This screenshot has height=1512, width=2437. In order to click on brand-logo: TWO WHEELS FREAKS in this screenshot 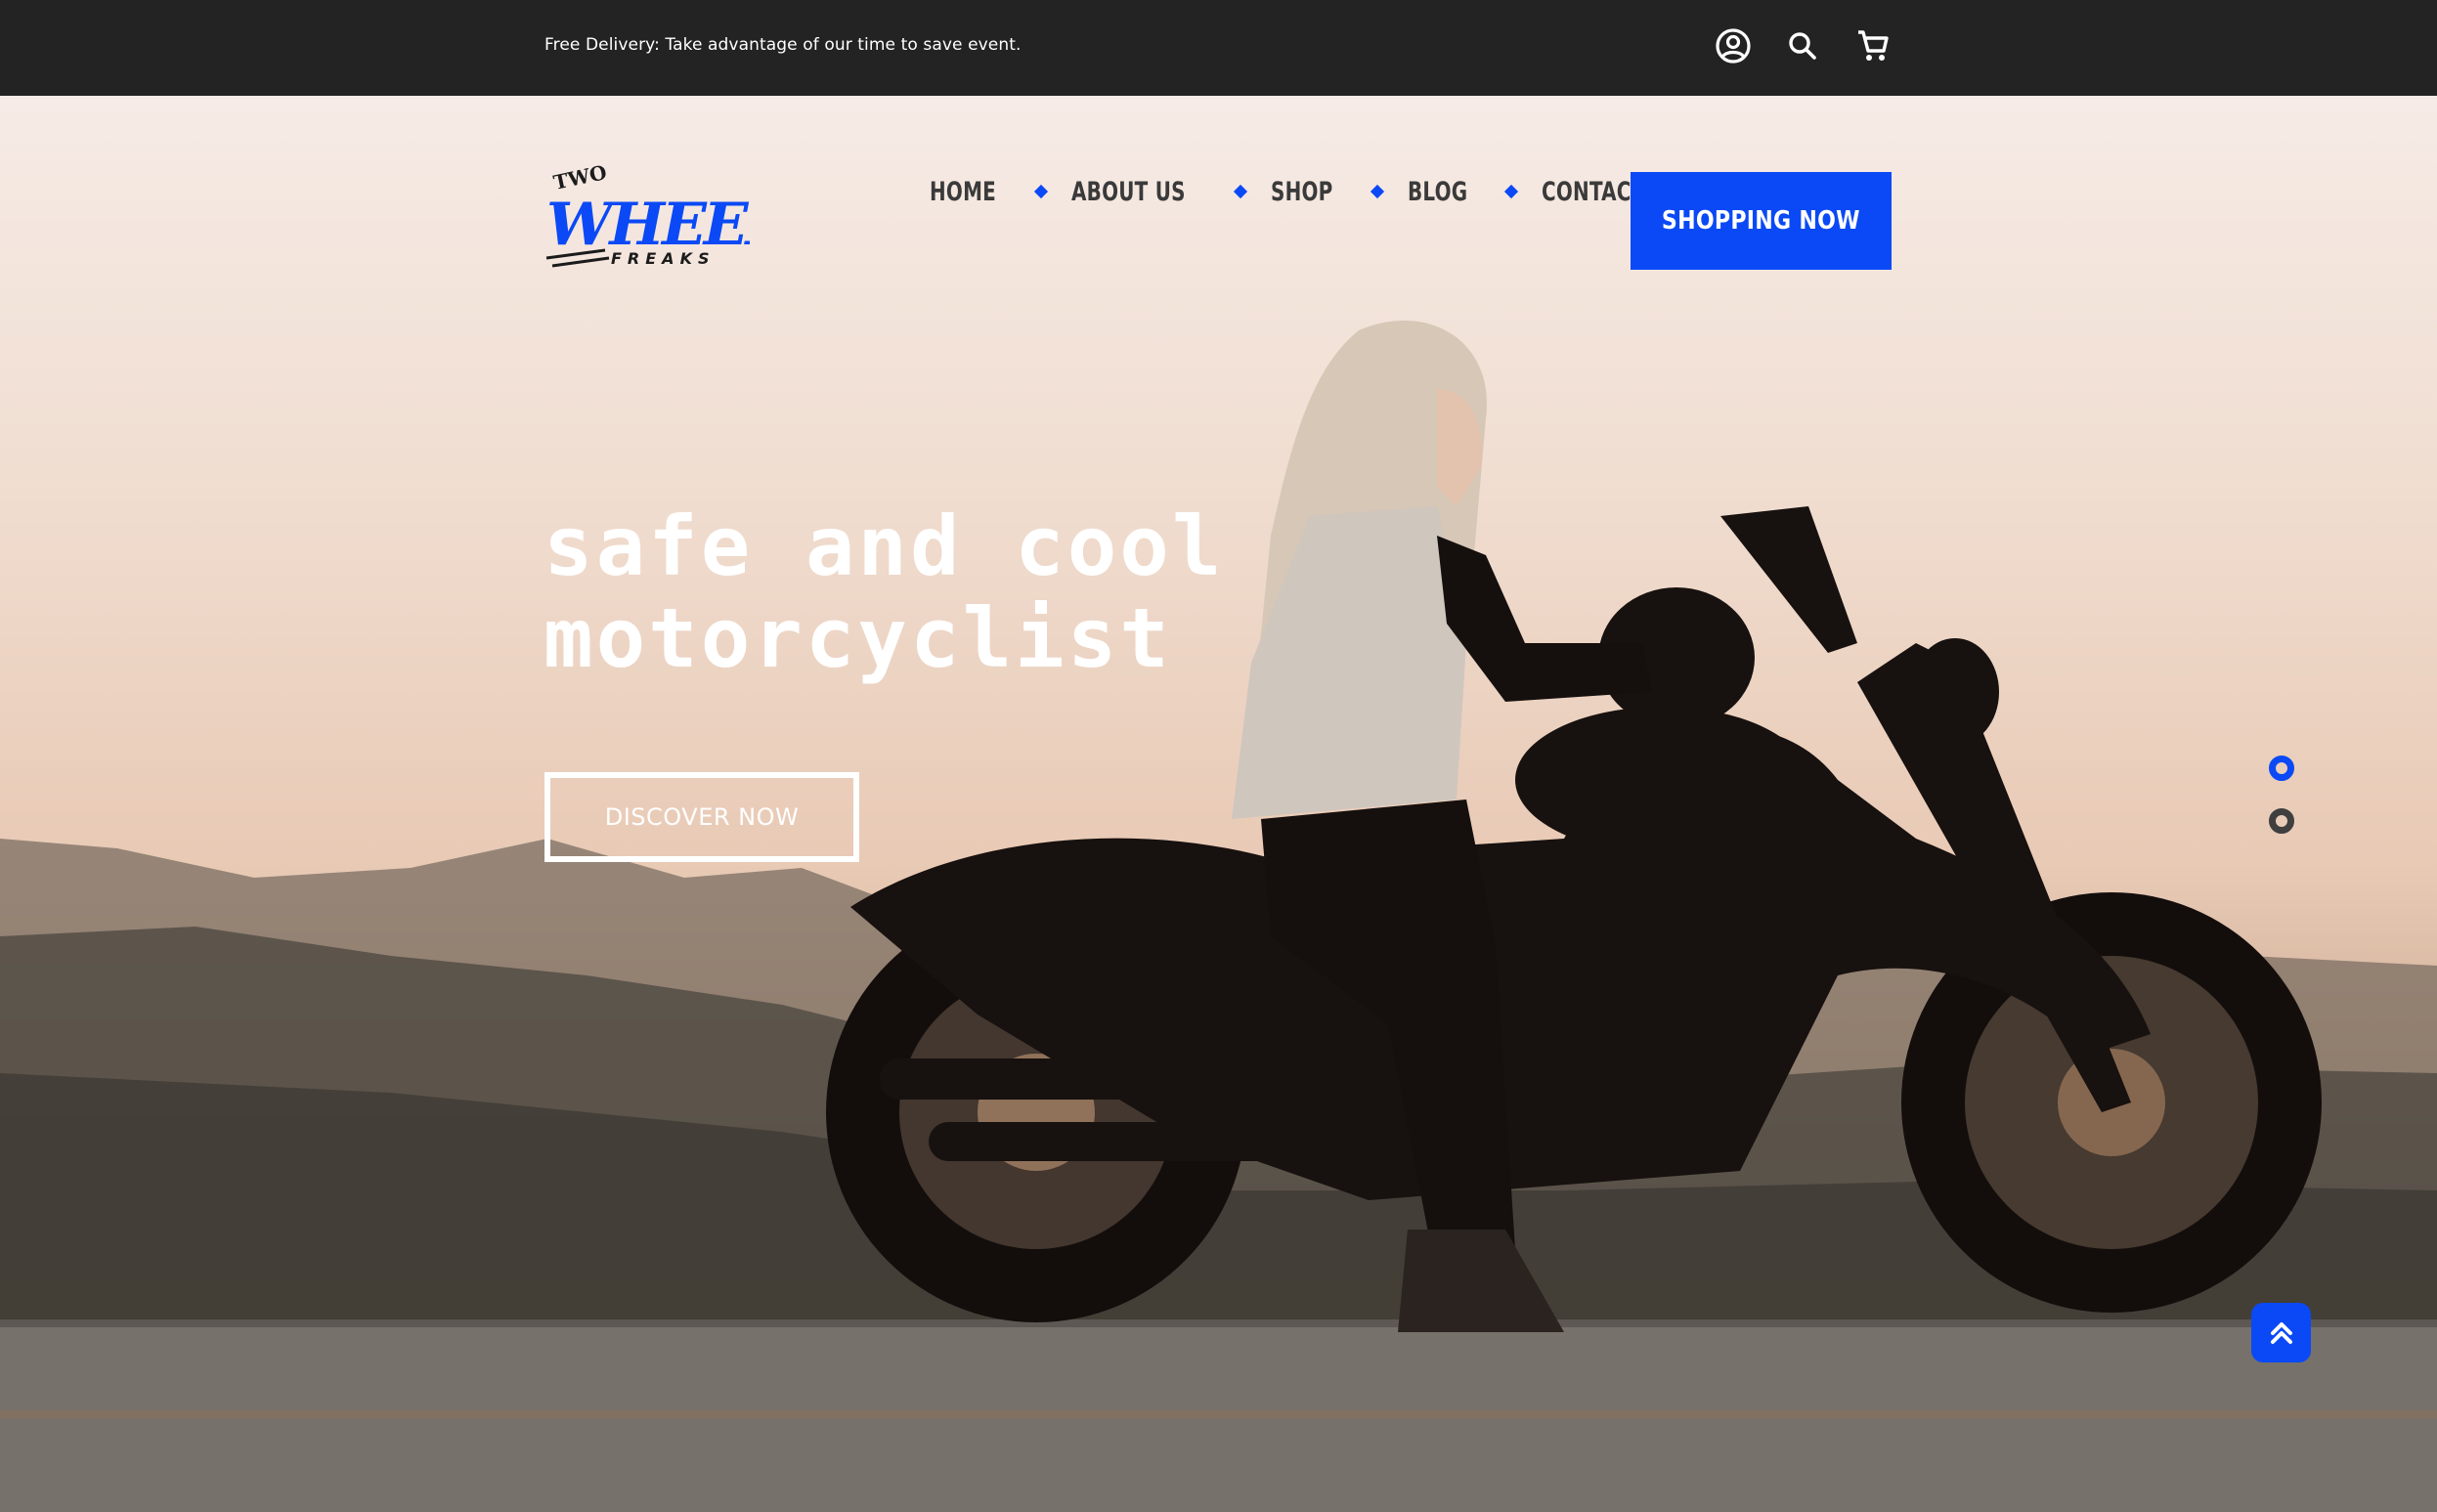, I will do `click(647, 219)`.